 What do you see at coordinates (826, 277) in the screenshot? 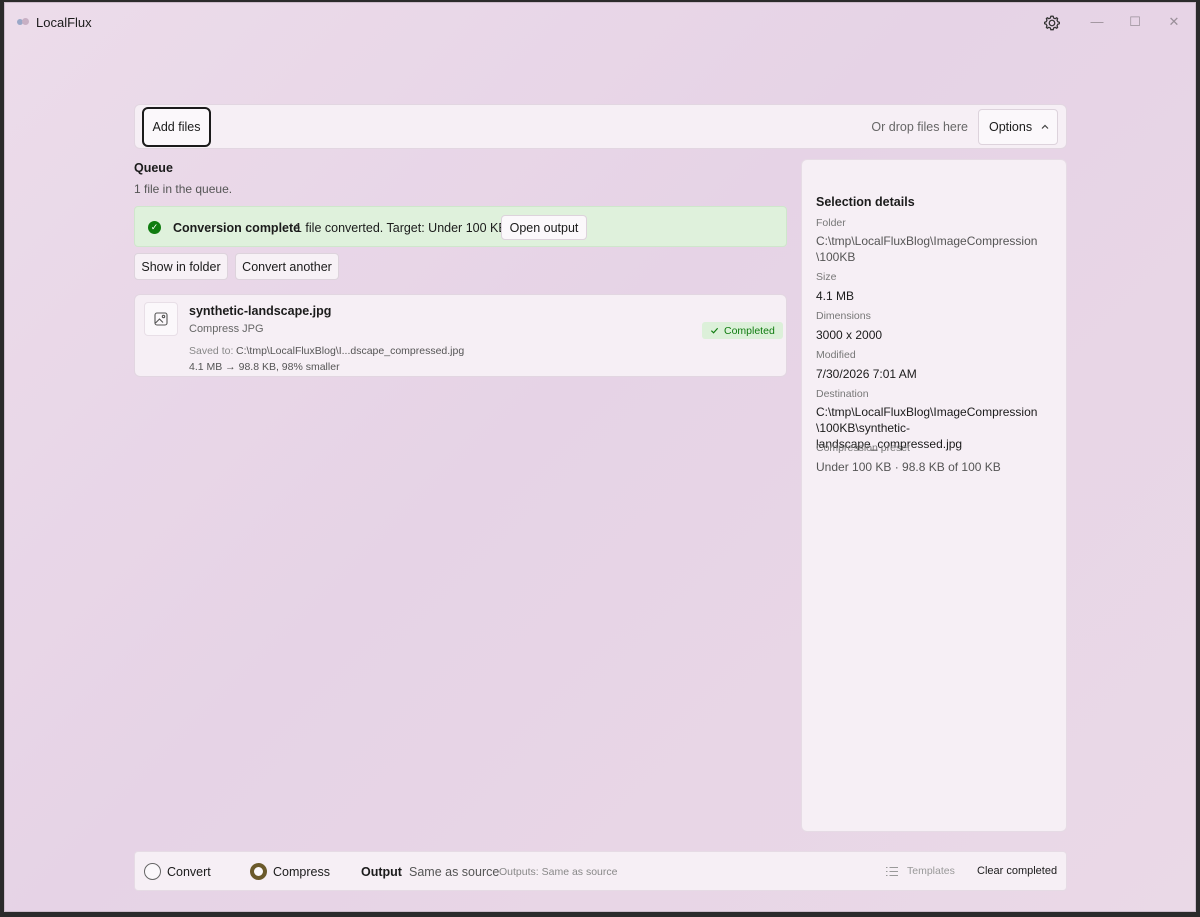
I see `size-label: Size` at bounding box center [826, 277].